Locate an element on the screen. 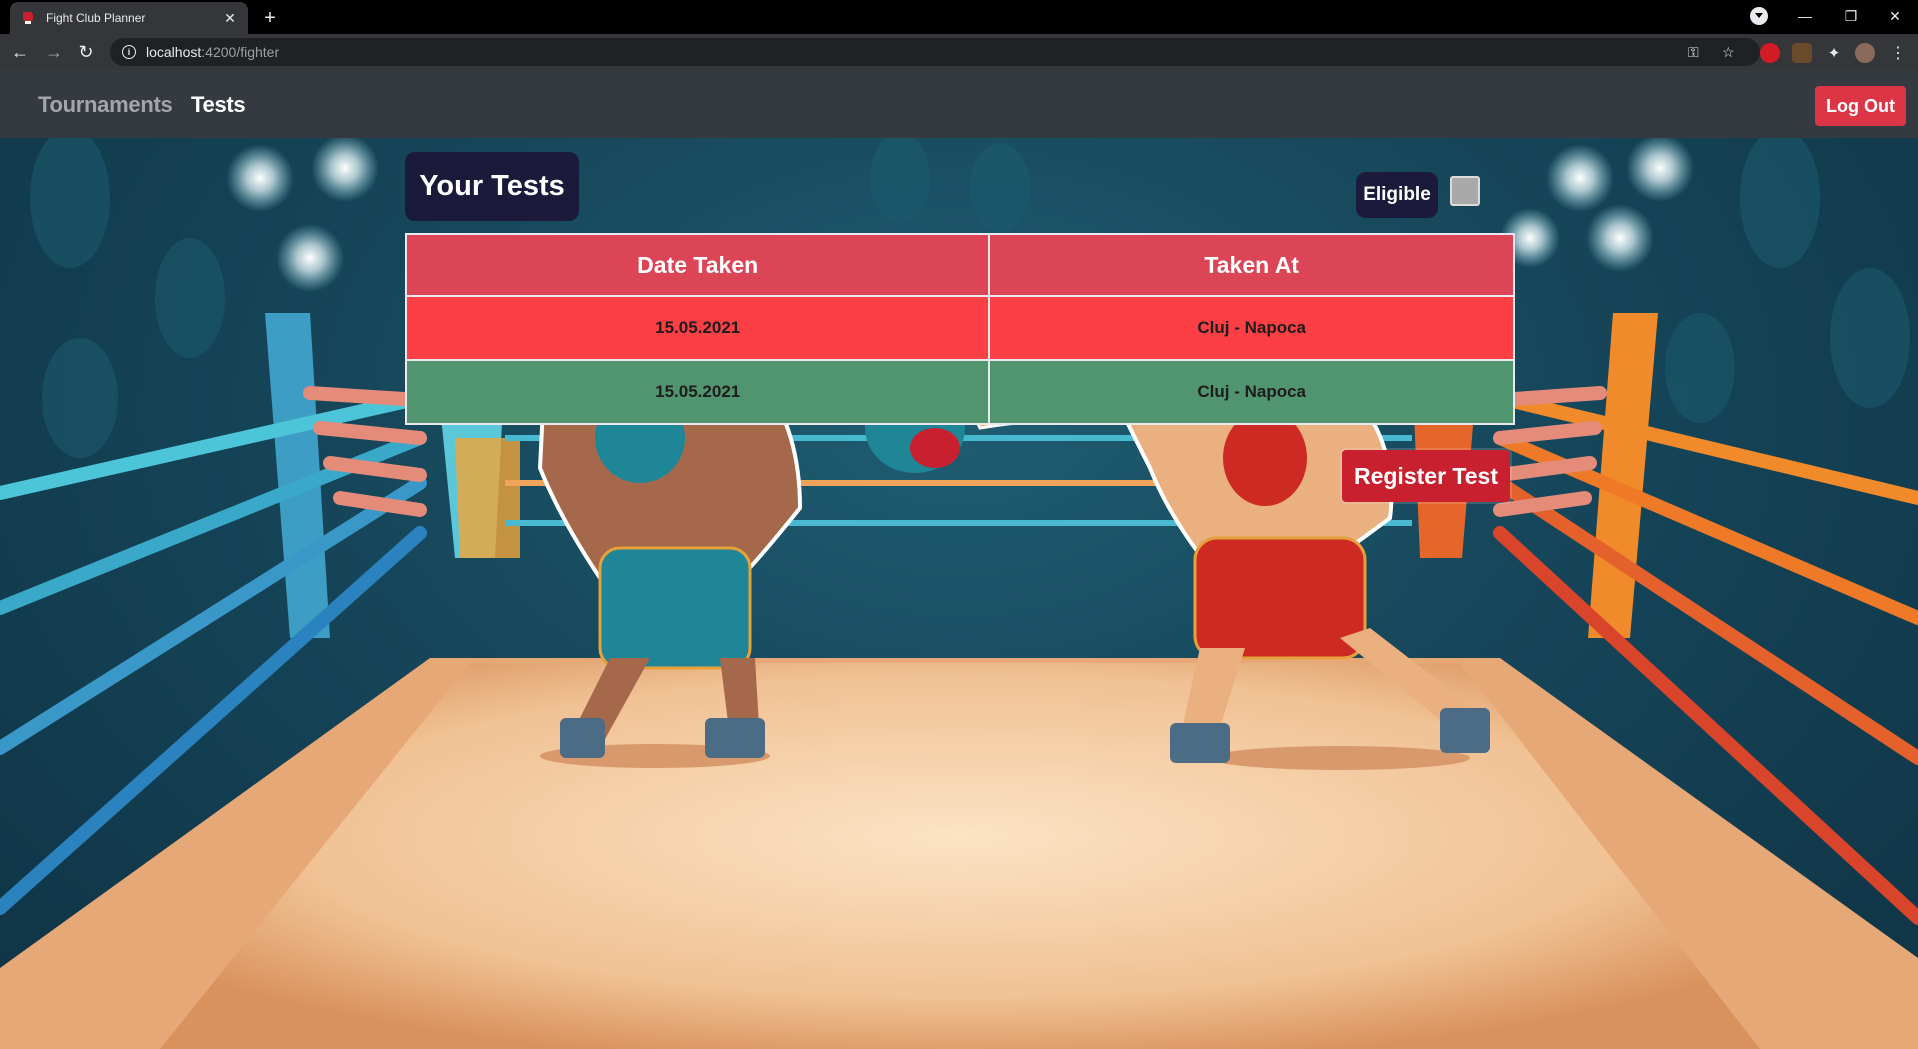 The image size is (1918, 1049). eligible-badge: Eligible is located at coordinates (1397, 195).